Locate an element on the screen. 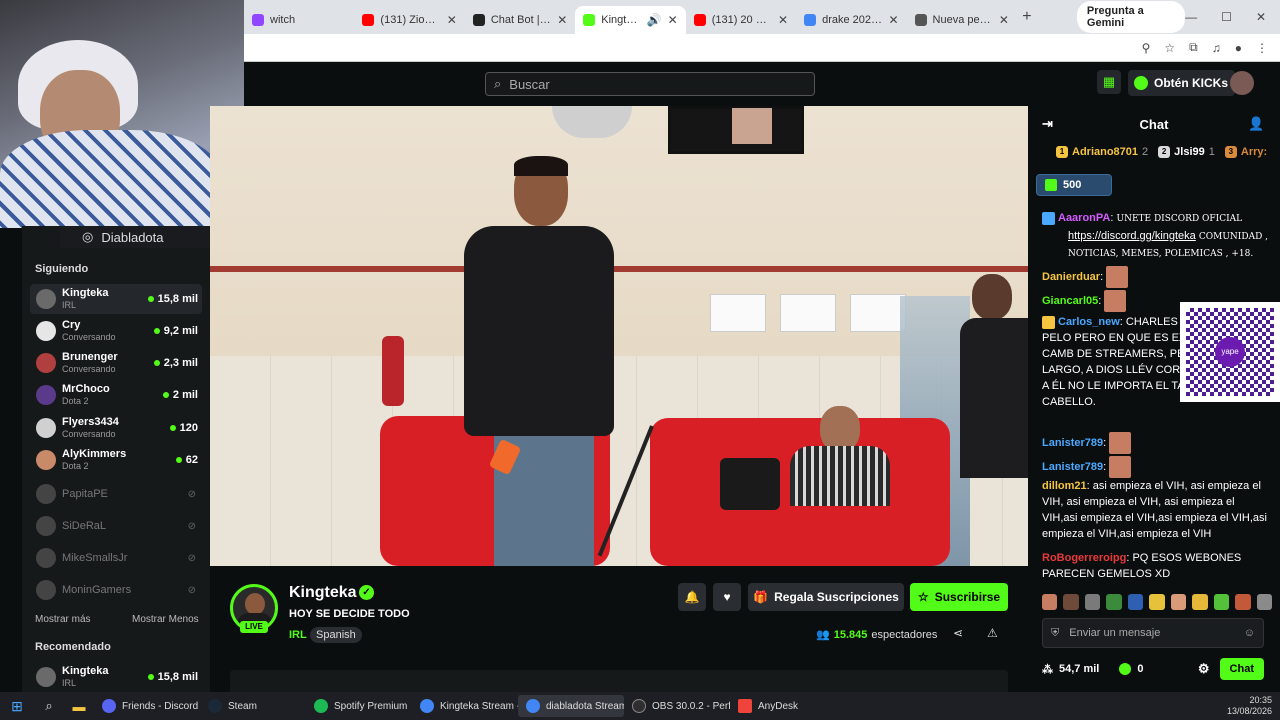 Image resolution: width=1280 pixels, height=720 pixels. pinned-kicks: 500 is located at coordinates (1074, 185).